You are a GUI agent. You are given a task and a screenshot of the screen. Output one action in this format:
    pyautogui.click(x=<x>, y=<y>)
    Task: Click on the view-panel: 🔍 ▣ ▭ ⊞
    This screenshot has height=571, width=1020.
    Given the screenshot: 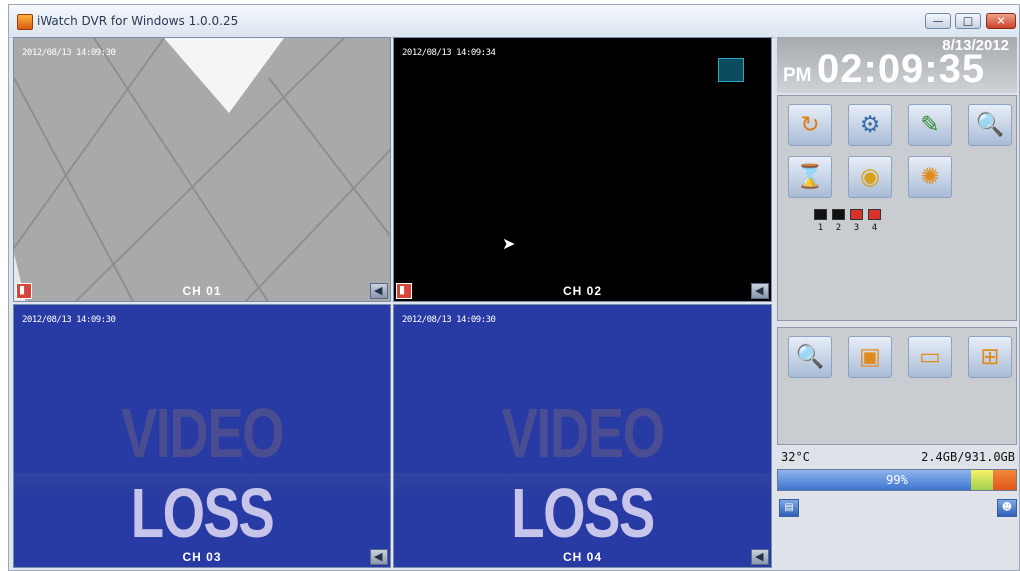 What is the action you would take?
    pyautogui.click(x=897, y=386)
    